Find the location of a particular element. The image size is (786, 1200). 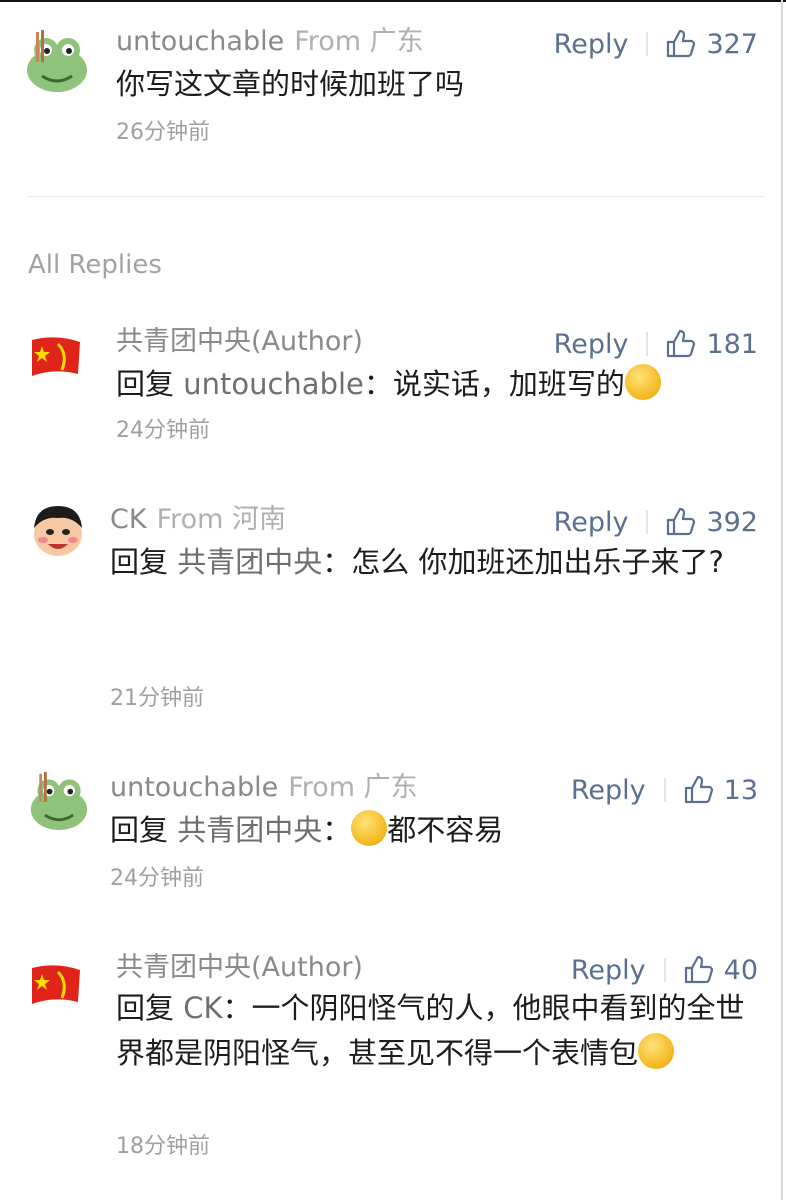

comment-author: untouchable From 广东 is located at coordinates (270, 41).